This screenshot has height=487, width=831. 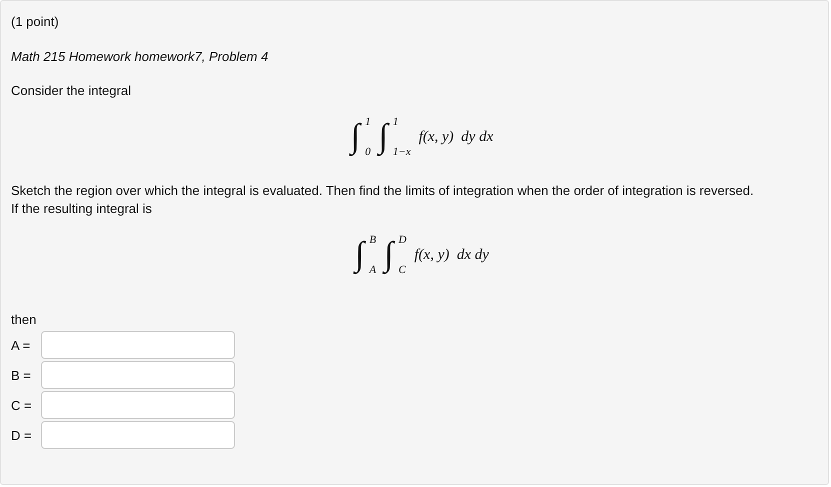 What do you see at coordinates (24, 320) in the screenshot?
I see `then-text: then` at bounding box center [24, 320].